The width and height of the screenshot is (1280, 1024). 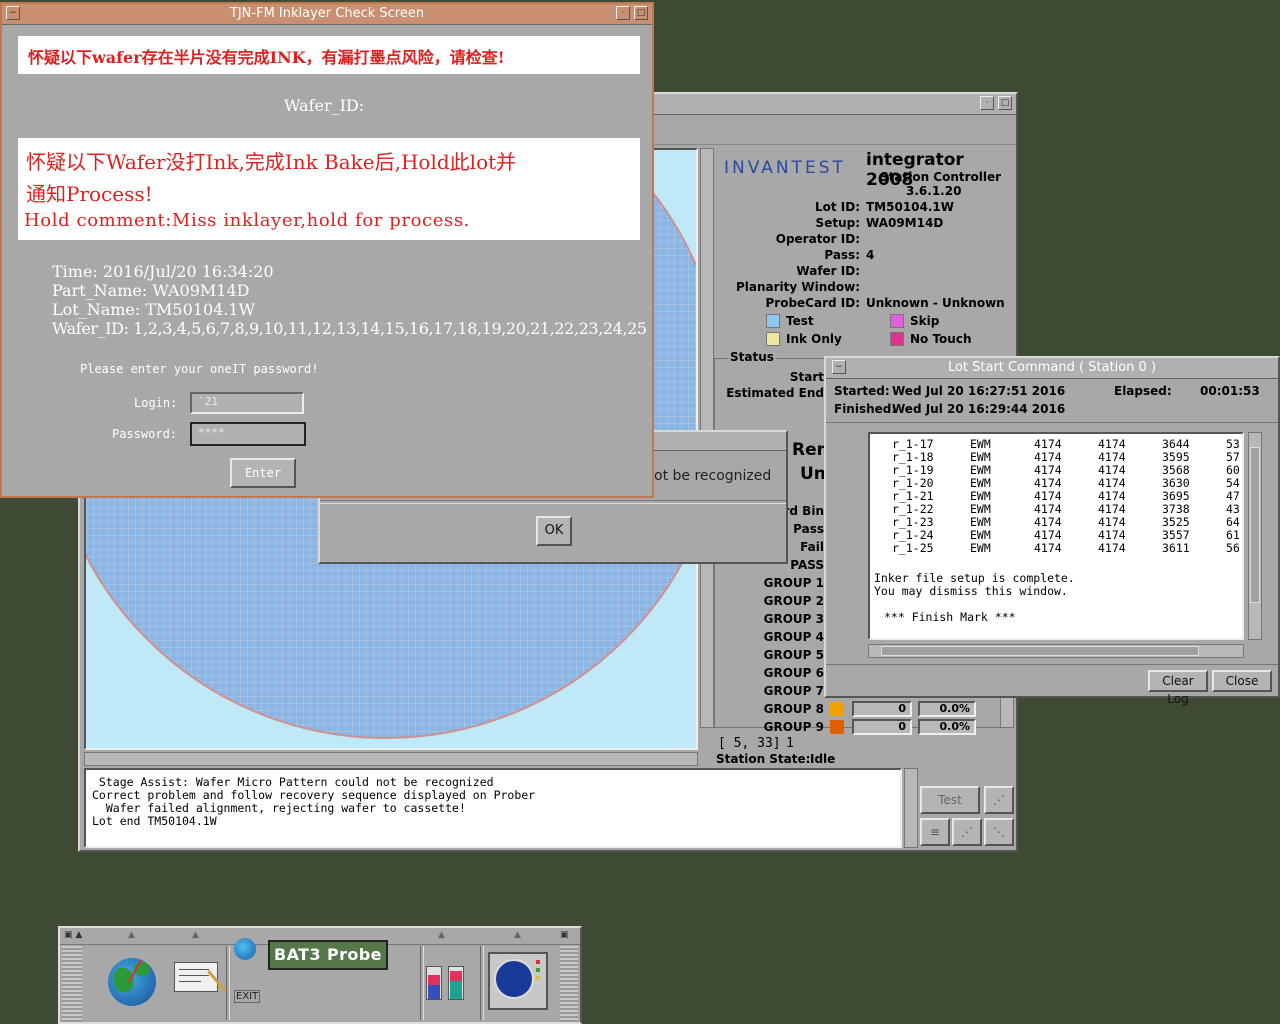 What do you see at coordinates (947, 727) in the screenshot?
I see `group-percent: 0.0%` at bounding box center [947, 727].